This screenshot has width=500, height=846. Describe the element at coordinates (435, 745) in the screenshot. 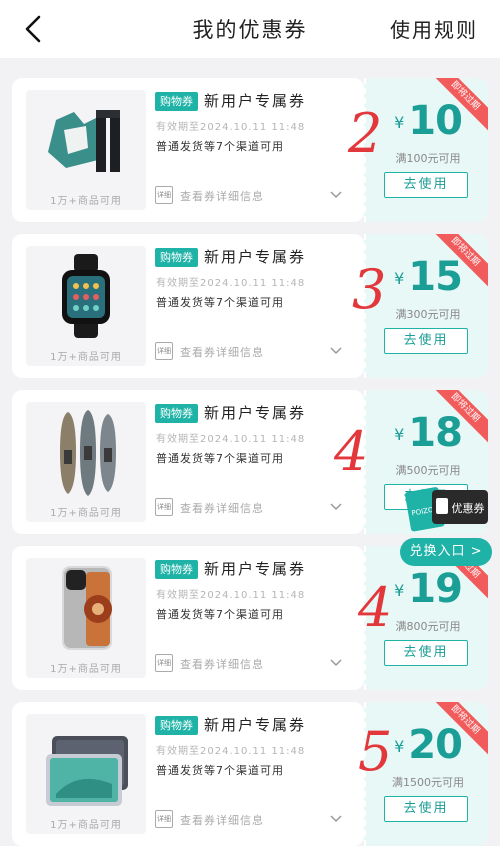

I see `amount-value: 20` at that location.